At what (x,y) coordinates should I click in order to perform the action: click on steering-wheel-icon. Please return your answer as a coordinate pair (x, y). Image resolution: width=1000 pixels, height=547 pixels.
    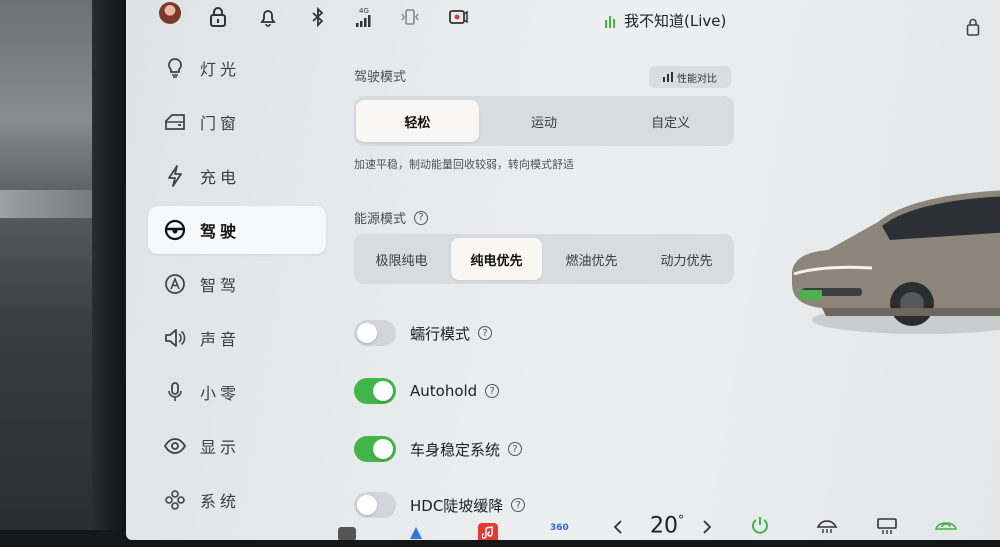
    Looking at the image, I should click on (175, 230).